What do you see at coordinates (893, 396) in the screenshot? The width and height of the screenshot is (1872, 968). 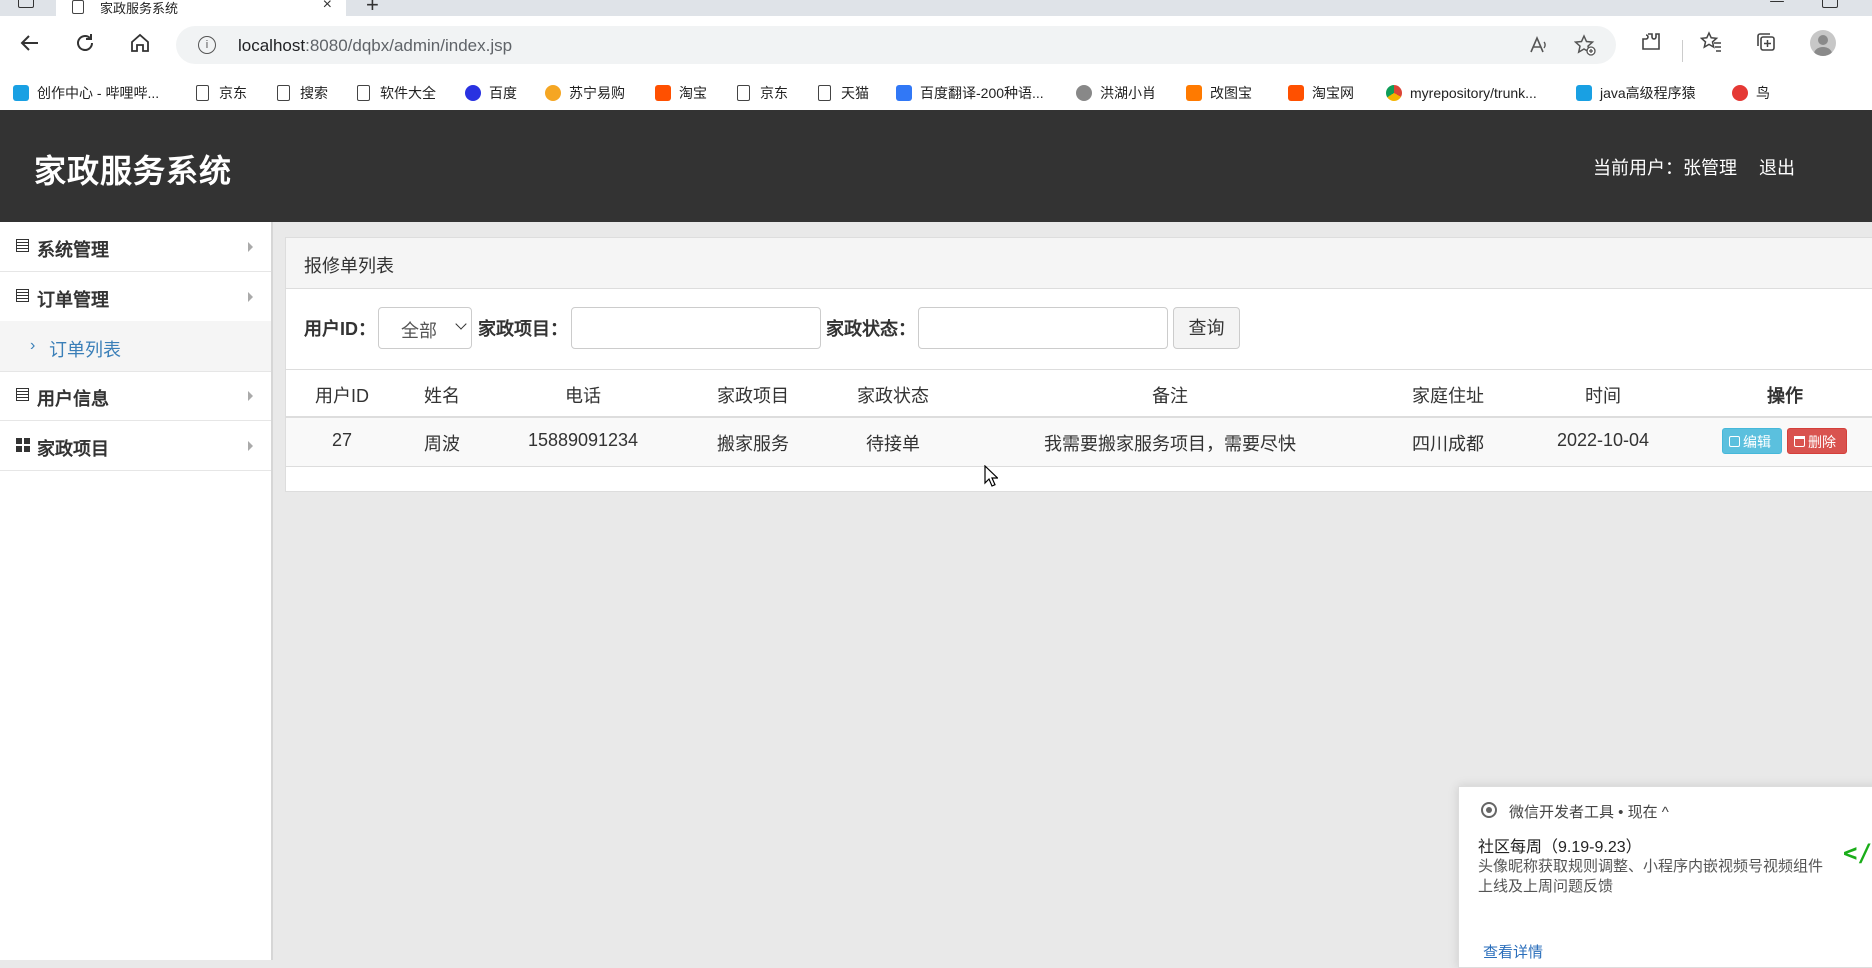 I see `column-header: 家政状态` at bounding box center [893, 396].